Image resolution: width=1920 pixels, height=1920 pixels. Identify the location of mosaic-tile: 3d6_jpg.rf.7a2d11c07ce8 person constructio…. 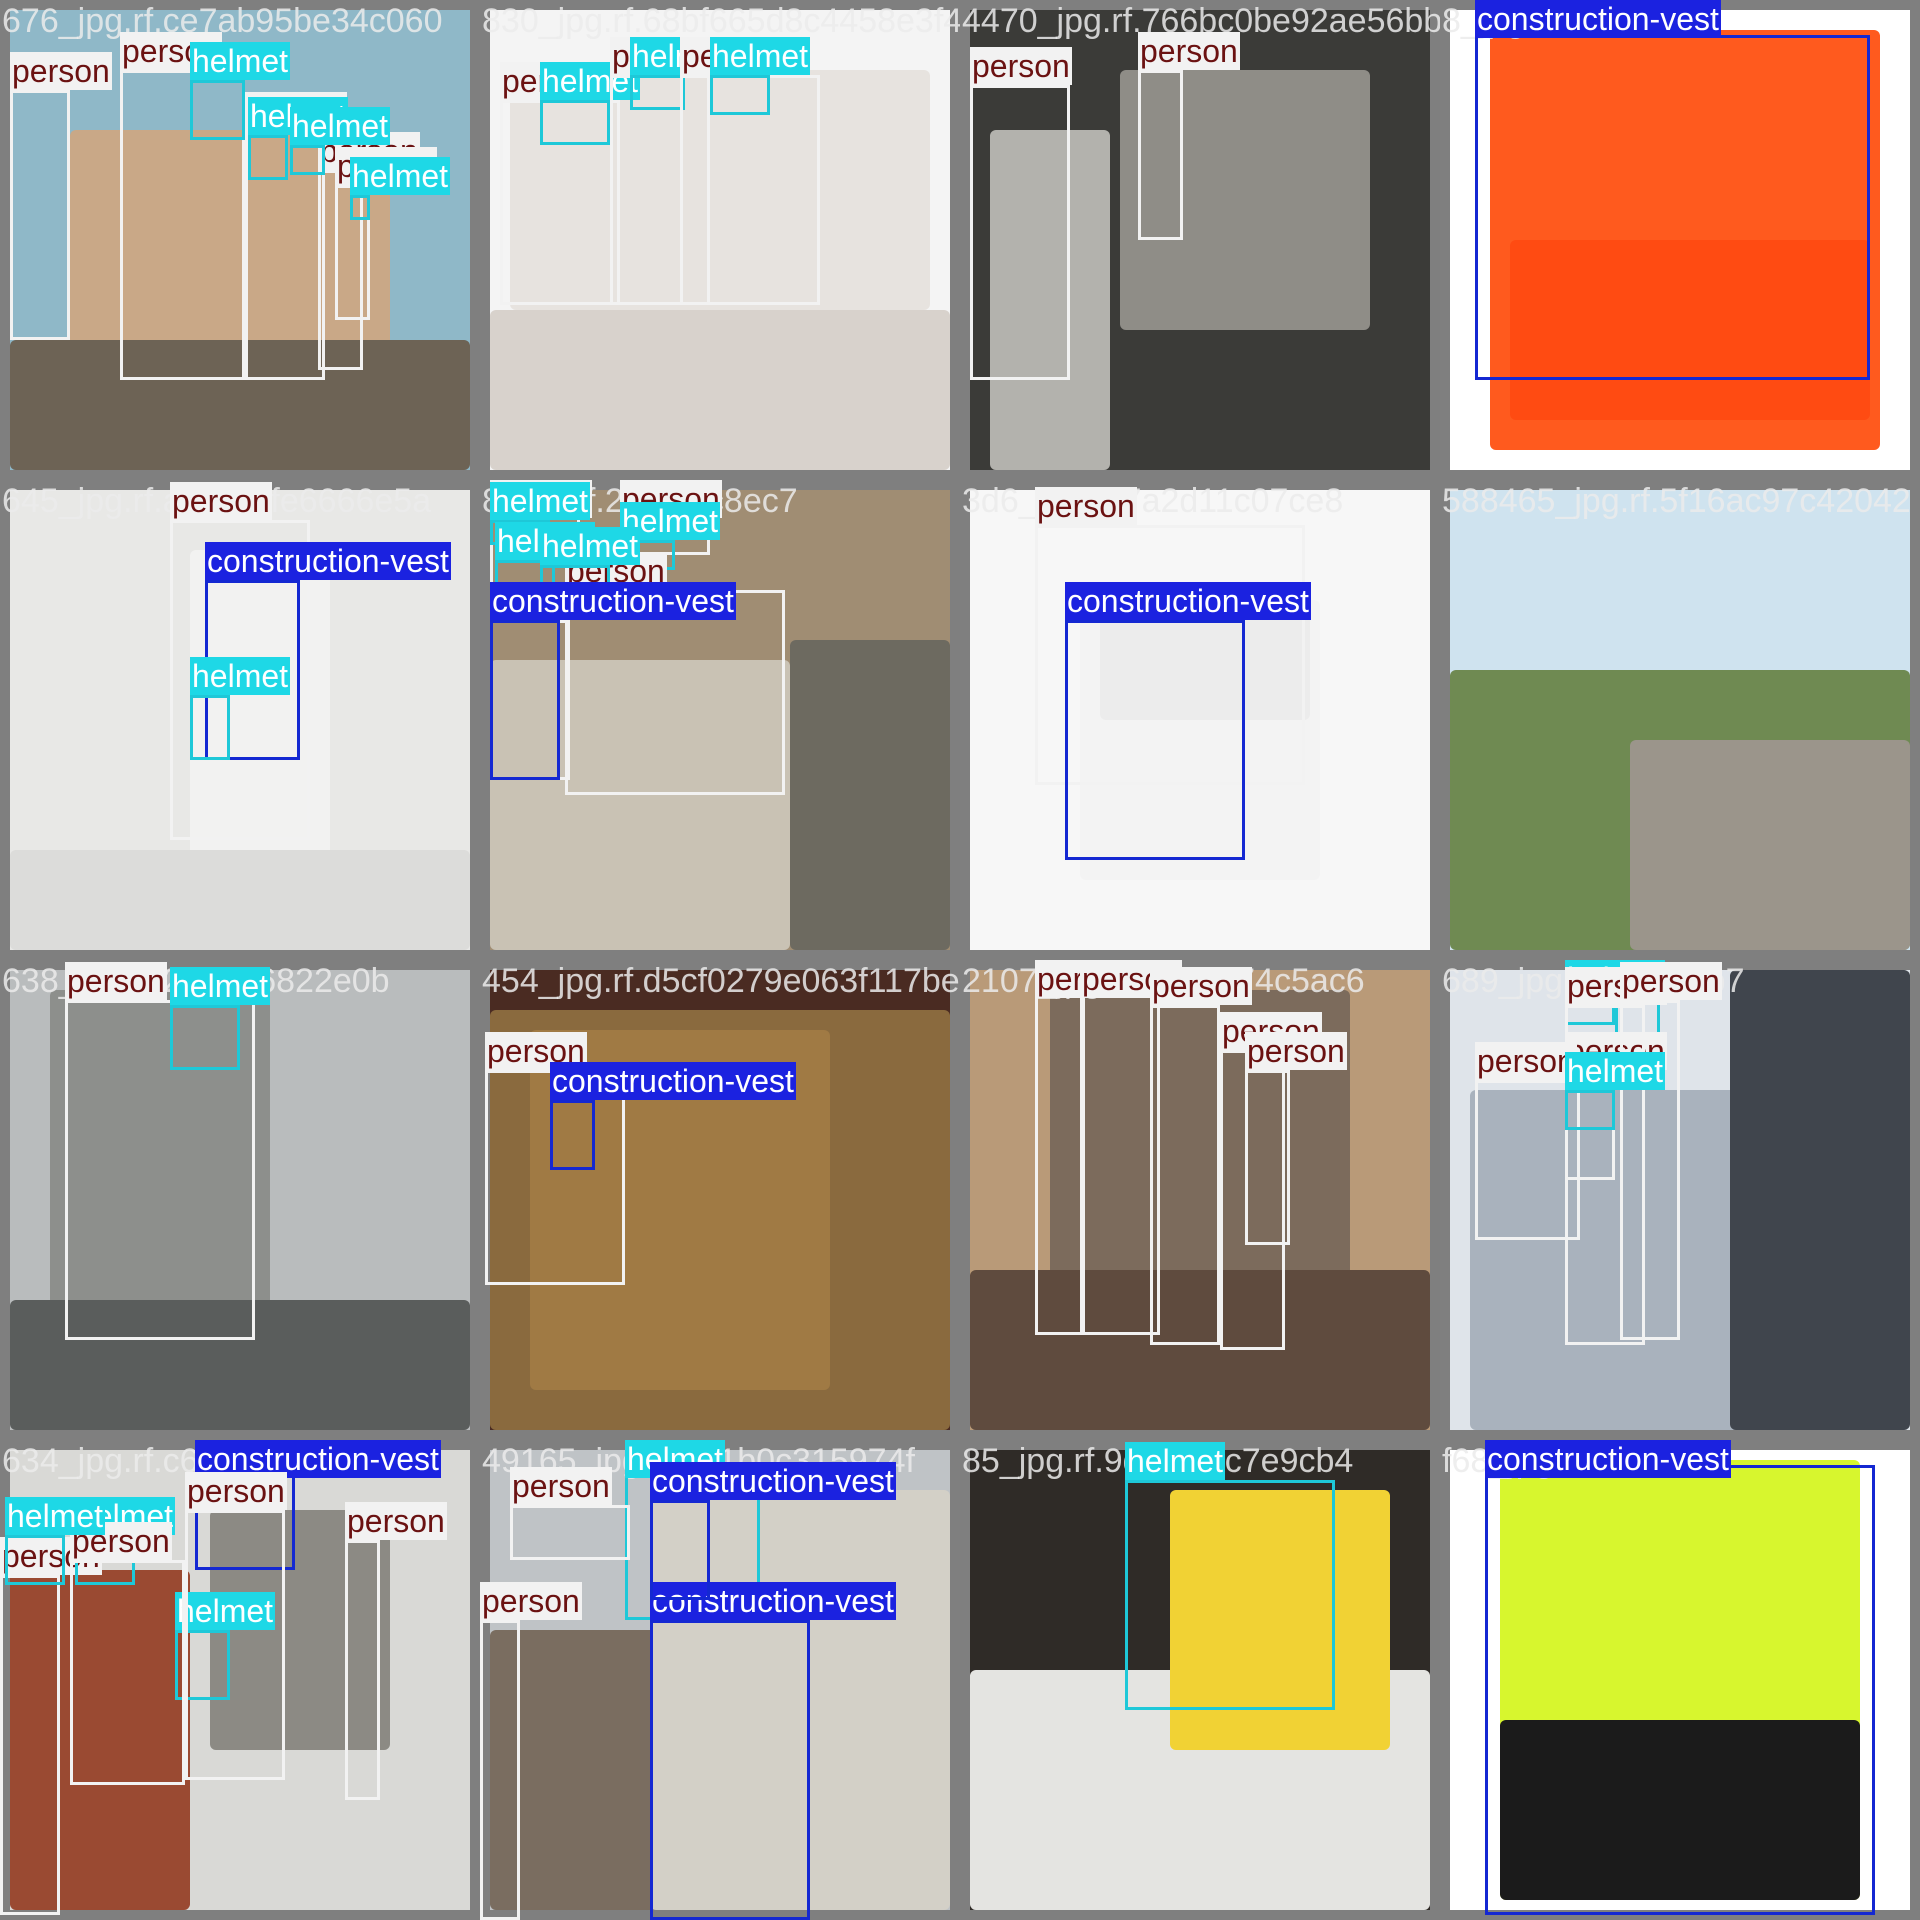
(1200, 720).